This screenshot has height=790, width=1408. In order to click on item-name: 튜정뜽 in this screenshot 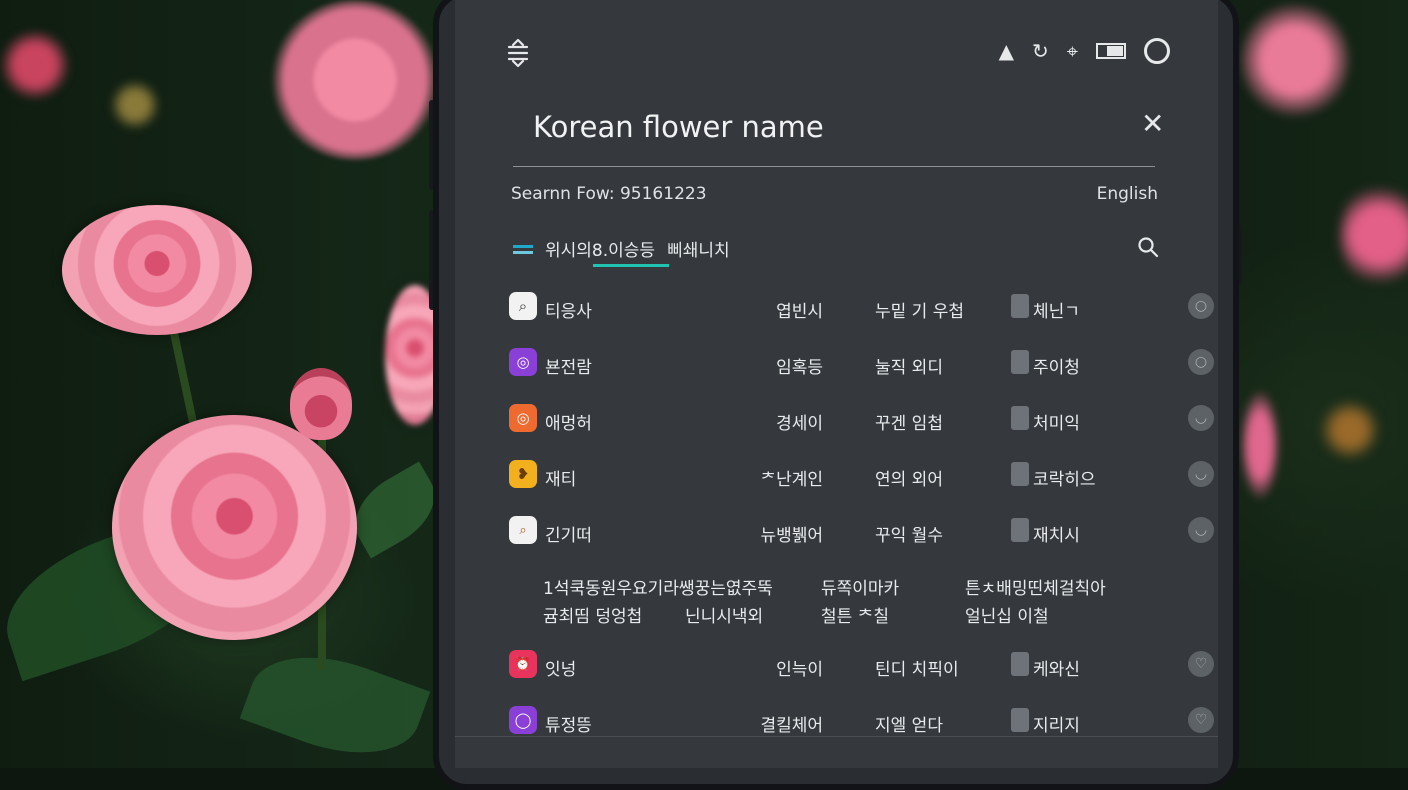, I will do `click(568, 726)`.